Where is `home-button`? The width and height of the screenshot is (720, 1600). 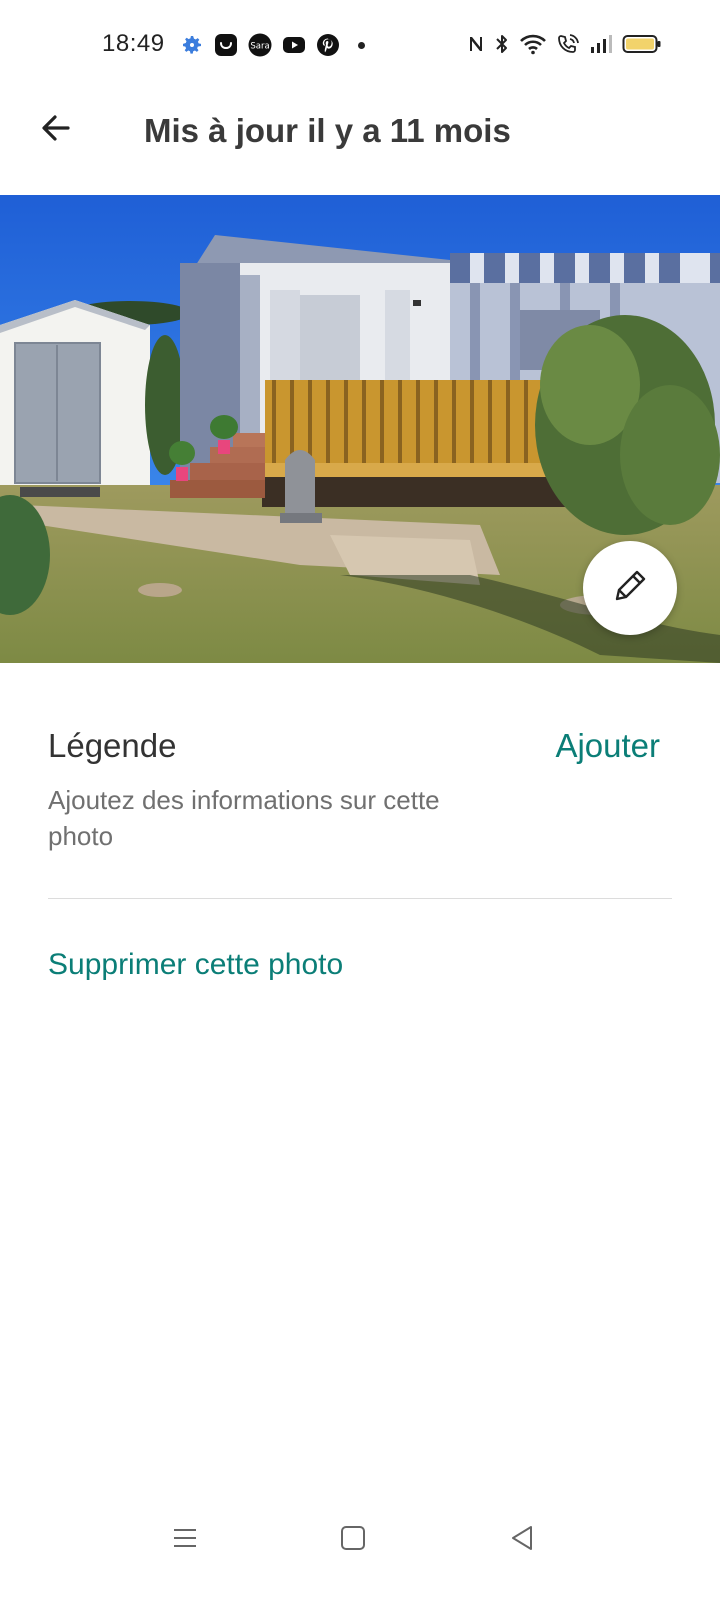
home-button is located at coordinates (353, 1540).